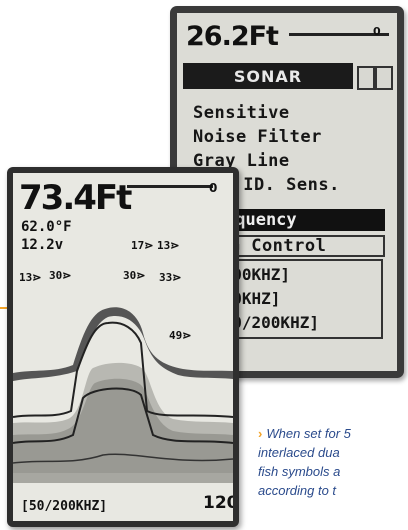  Describe the element at coordinates (213, 188) in the screenshot. I see `depth-scale-top: 0` at that location.